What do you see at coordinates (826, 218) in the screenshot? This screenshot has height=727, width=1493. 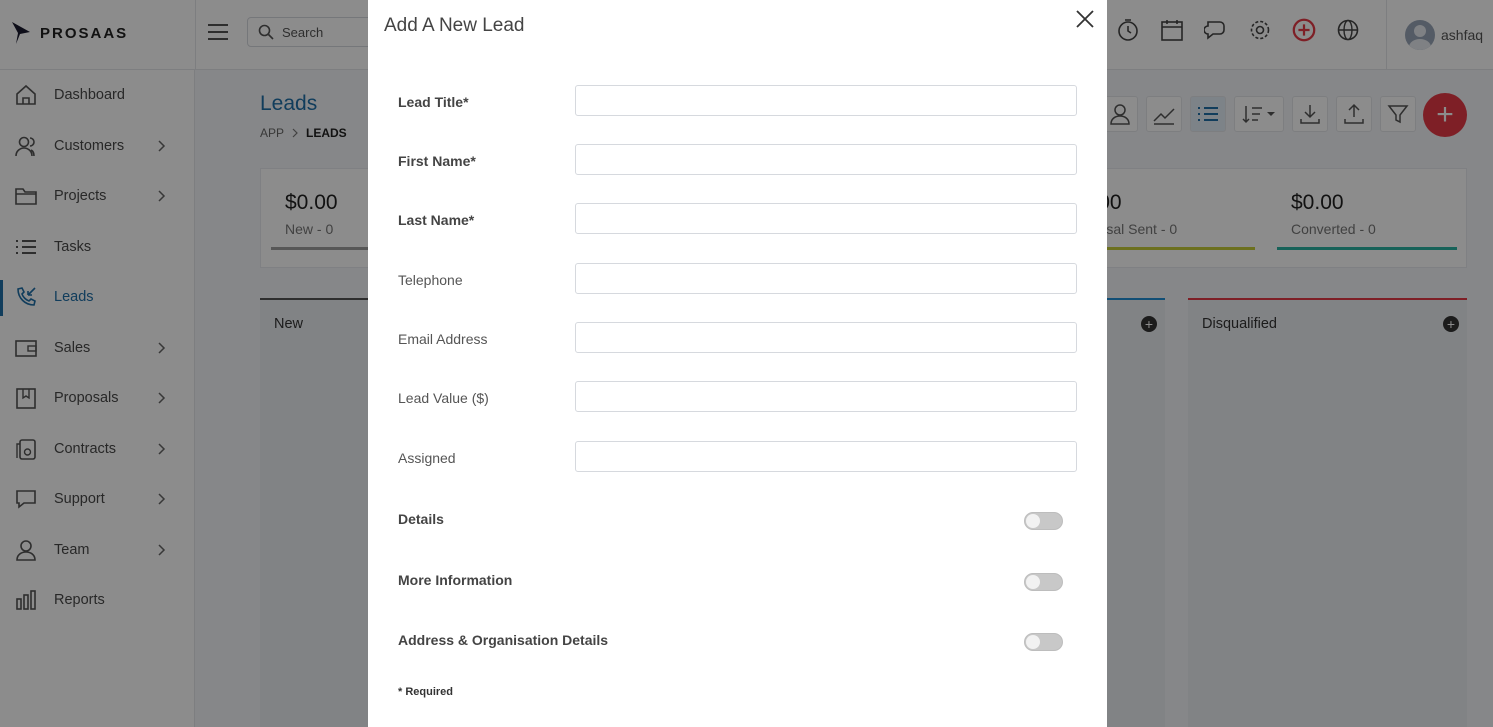 I see `last-name-input` at bounding box center [826, 218].